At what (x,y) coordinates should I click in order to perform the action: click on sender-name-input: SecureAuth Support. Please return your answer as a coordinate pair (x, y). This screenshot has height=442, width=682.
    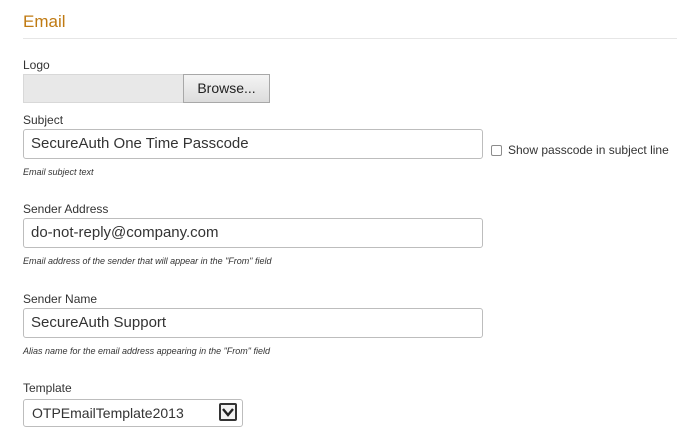
    Looking at the image, I should click on (253, 323).